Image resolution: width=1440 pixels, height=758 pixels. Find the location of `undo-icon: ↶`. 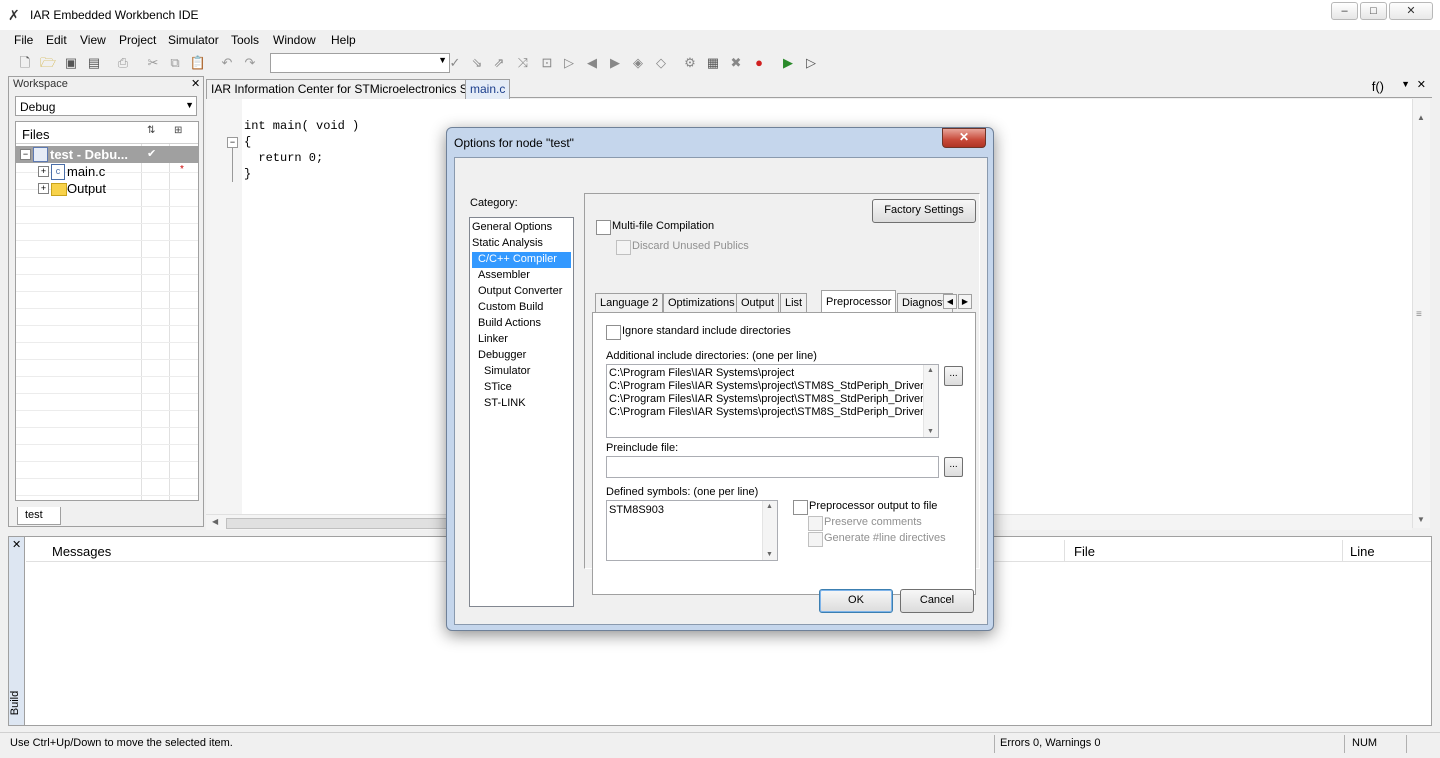

undo-icon: ↶ is located at coordinates (227, 63).